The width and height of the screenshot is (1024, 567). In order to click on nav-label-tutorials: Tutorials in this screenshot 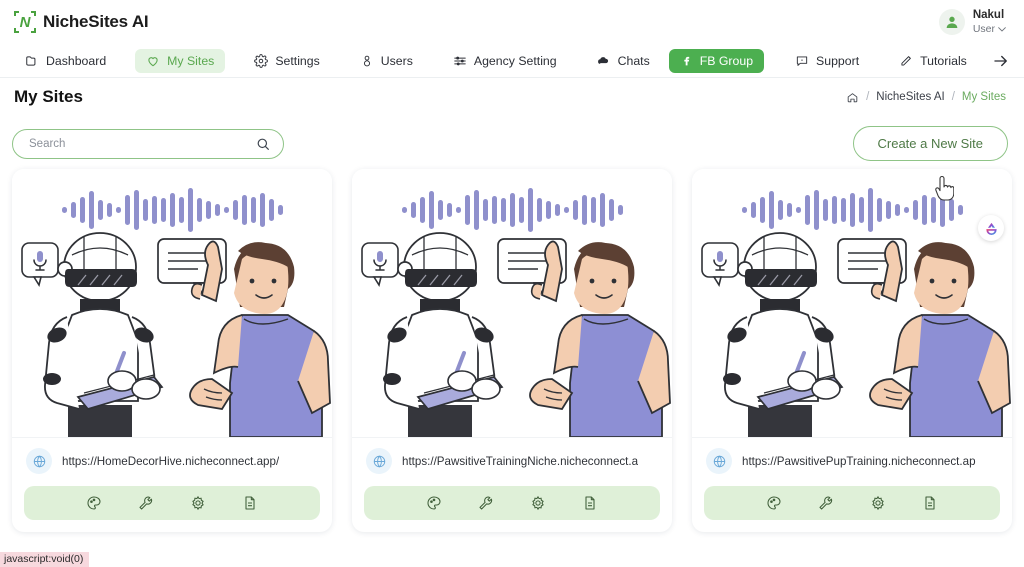, I will do `click(943, 60)`.